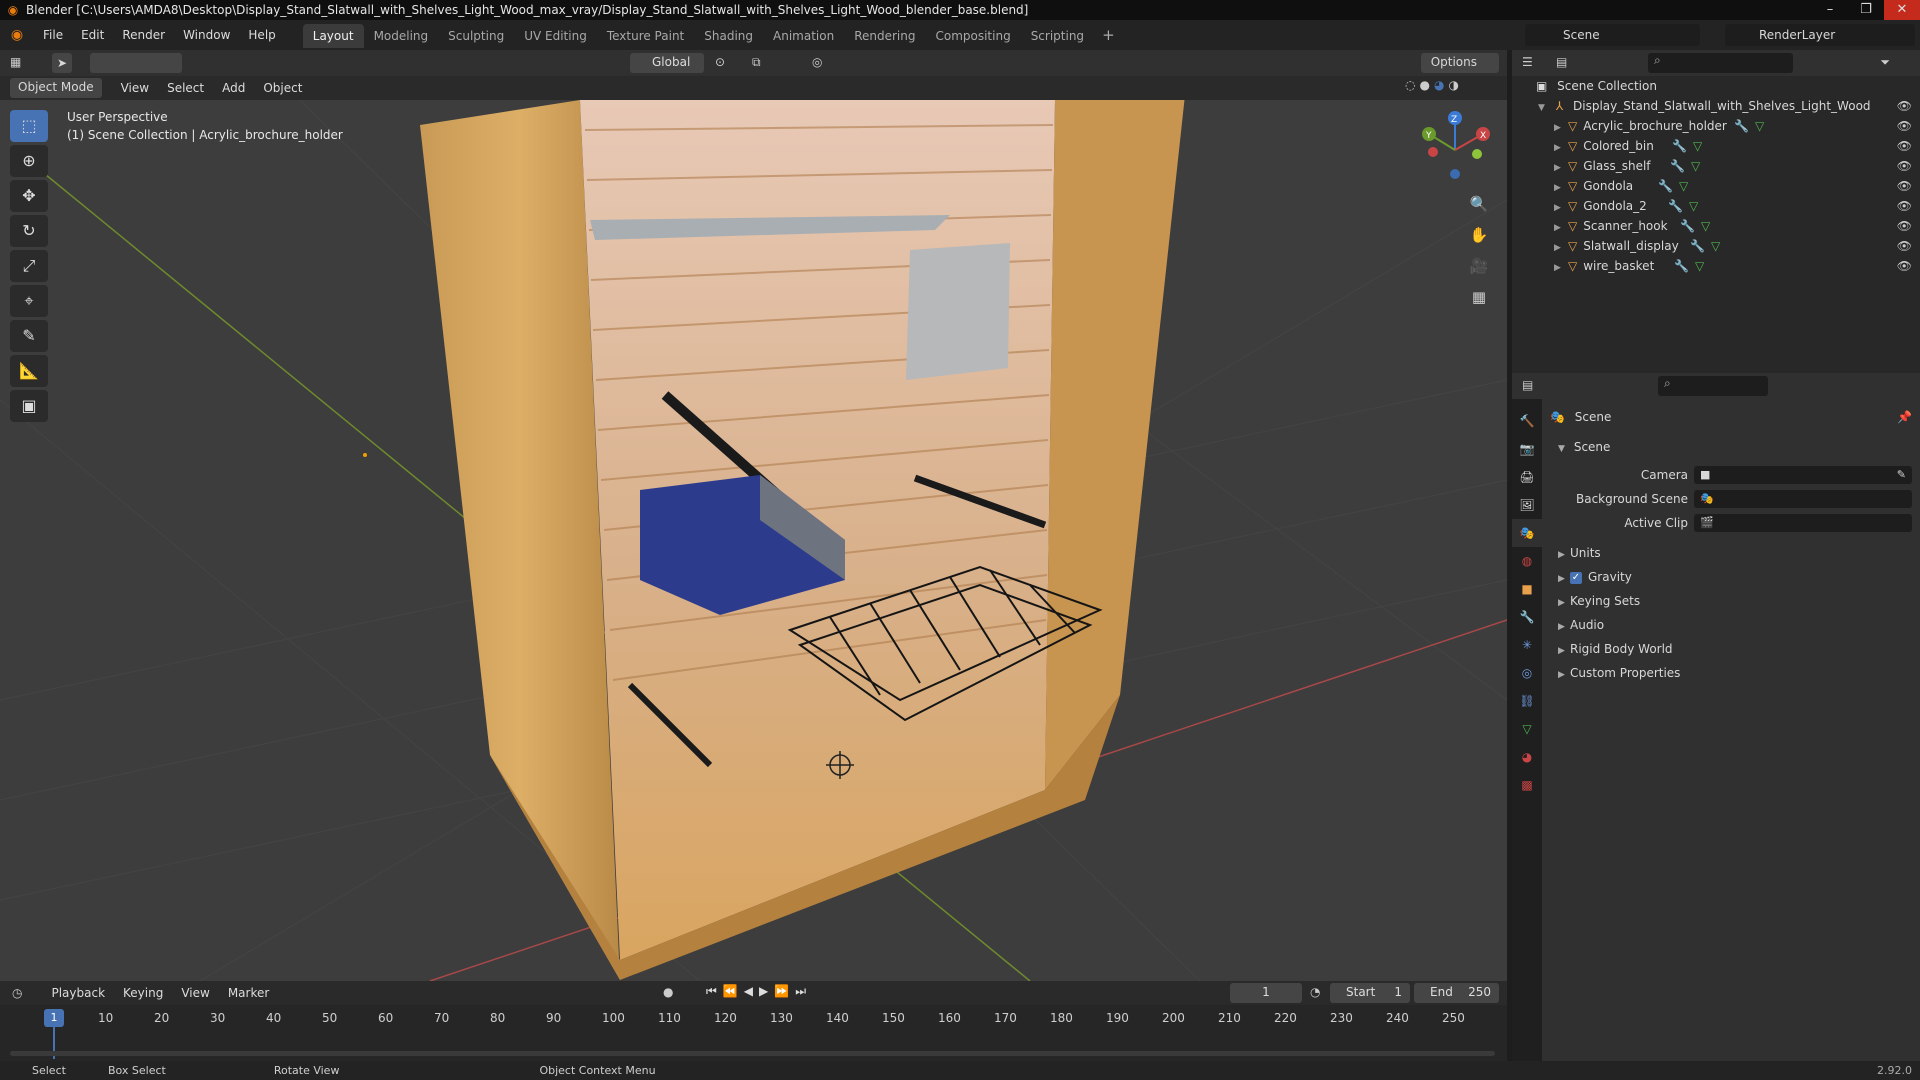 The height and width of the screenshot is (1080, 1920). I want to click on playhead-frame: 1, so click(54, 1018).